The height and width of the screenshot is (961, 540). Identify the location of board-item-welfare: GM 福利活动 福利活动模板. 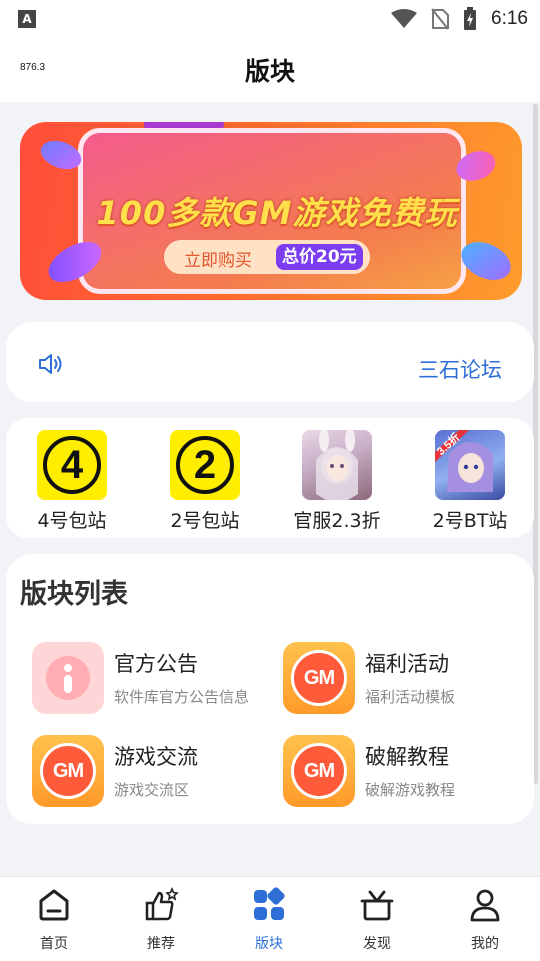
(408, 680).